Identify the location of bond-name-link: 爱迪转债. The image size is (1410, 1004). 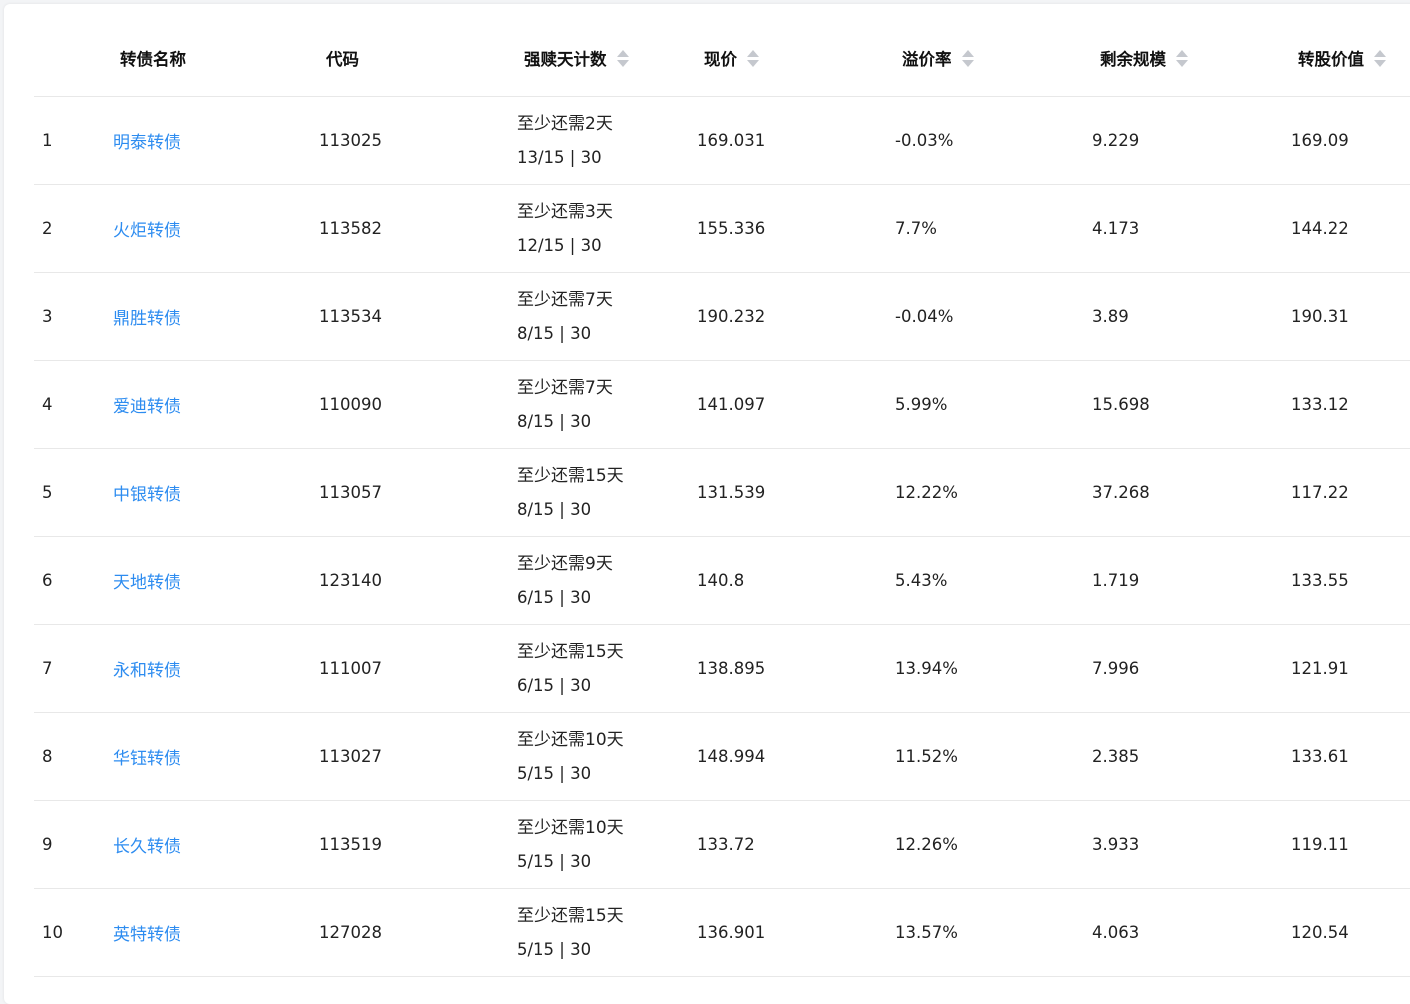
(147, 404).